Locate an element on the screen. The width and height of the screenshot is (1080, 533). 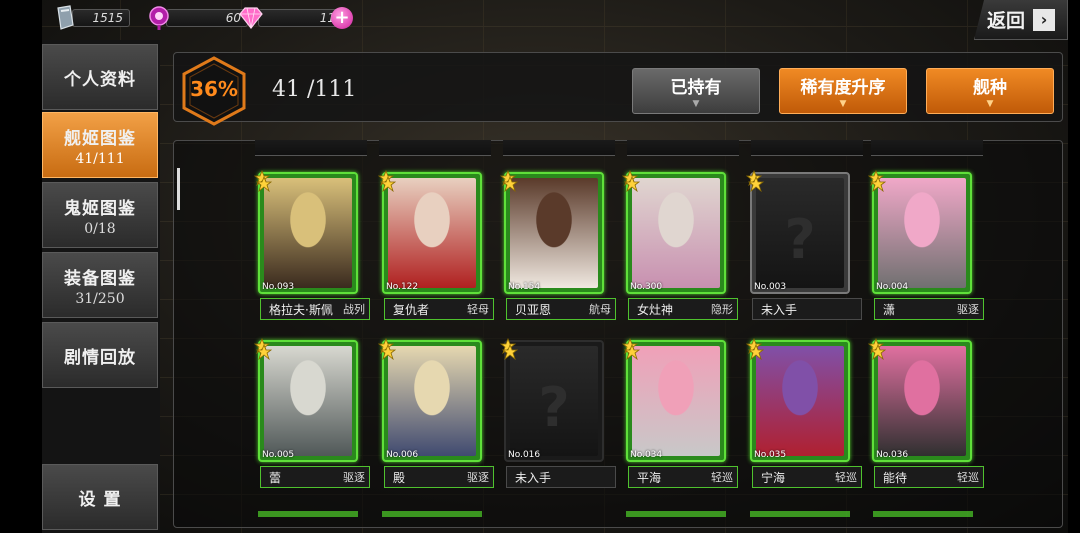
settings-button: 设 置 is located at coordinates (100, 497).